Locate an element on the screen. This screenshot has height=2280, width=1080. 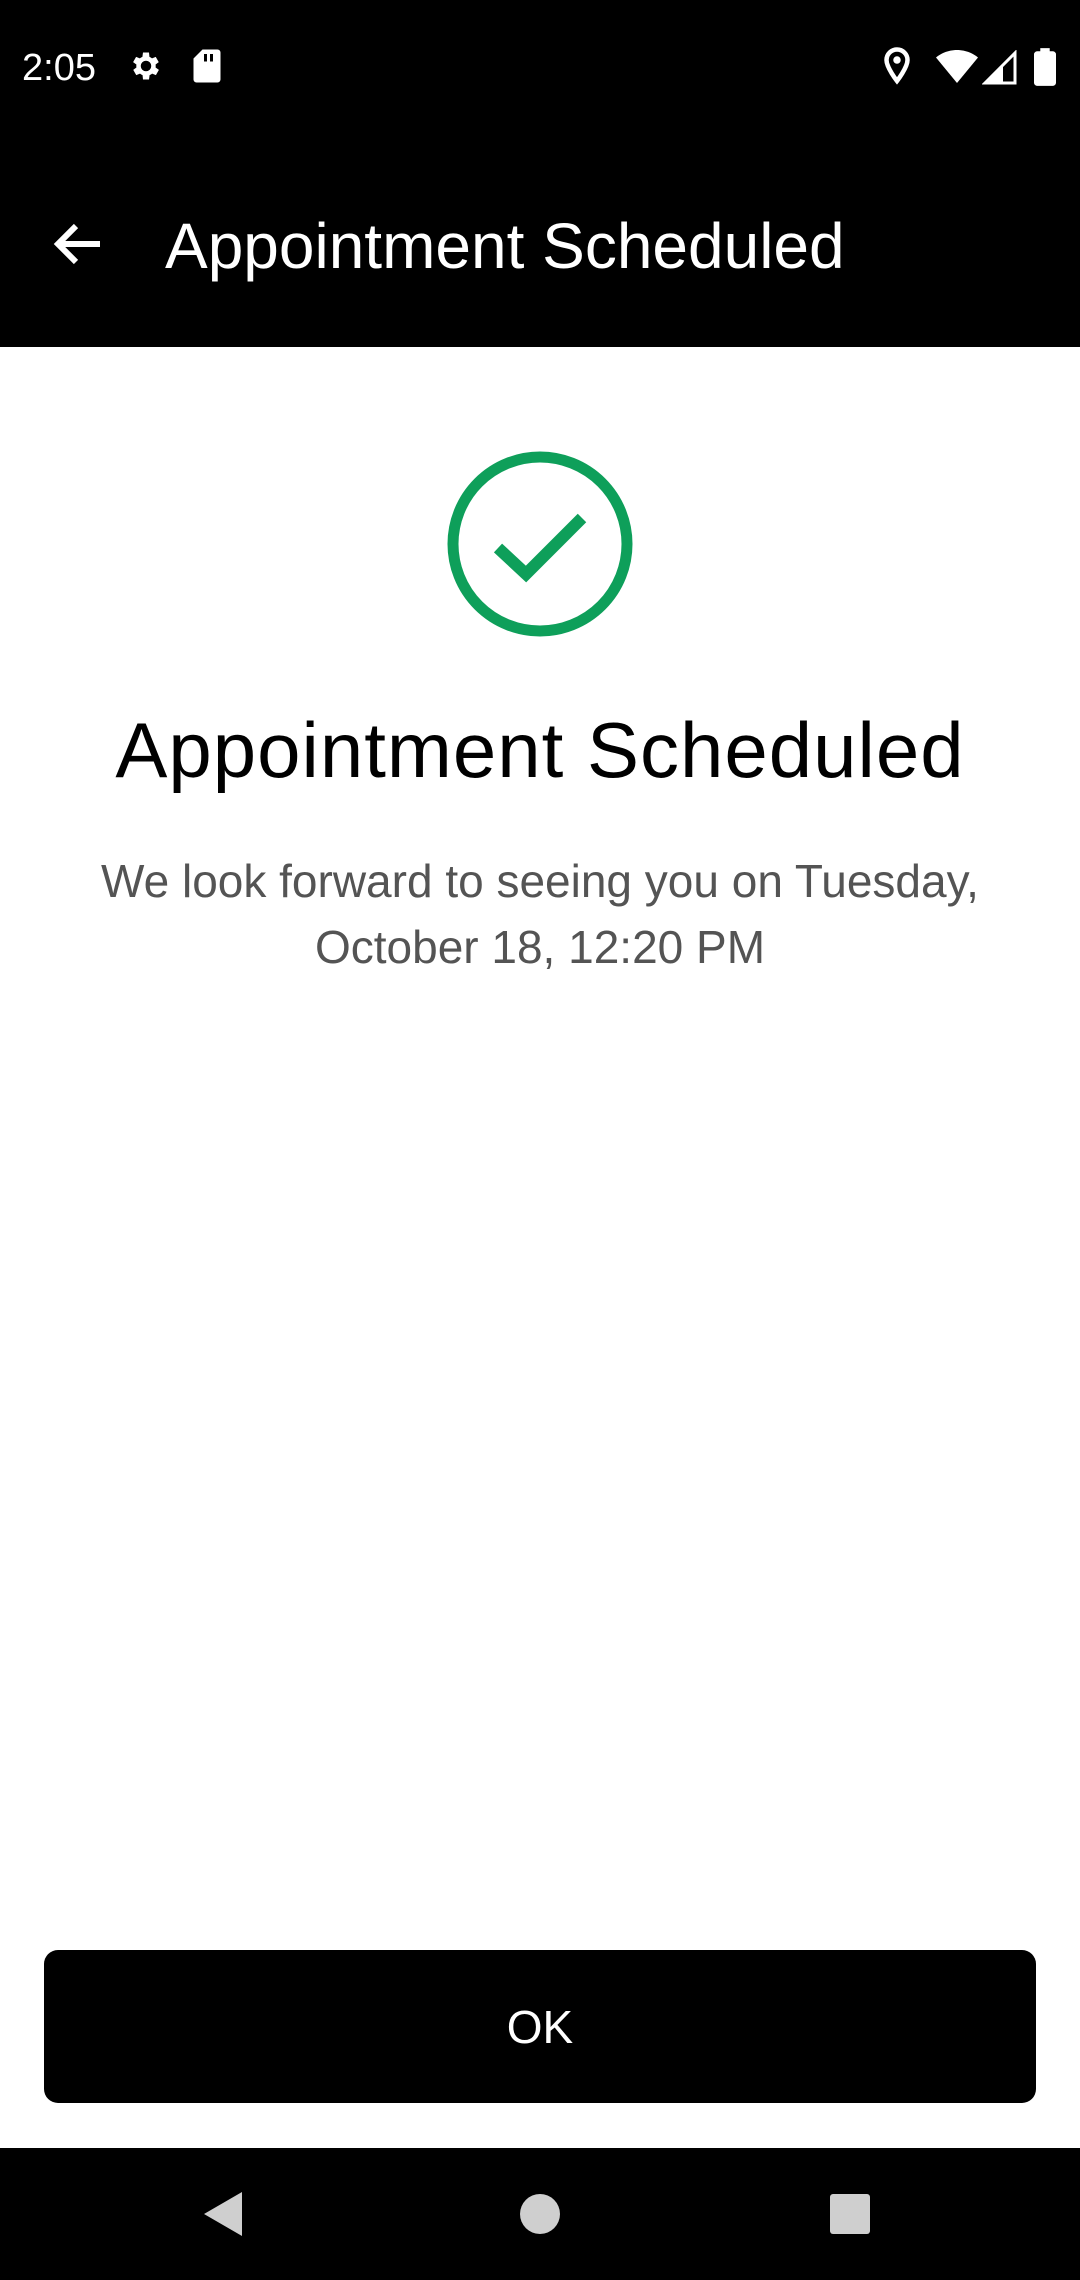
app-bar: Appointment Scheduled is located at coordinates (540, 241).